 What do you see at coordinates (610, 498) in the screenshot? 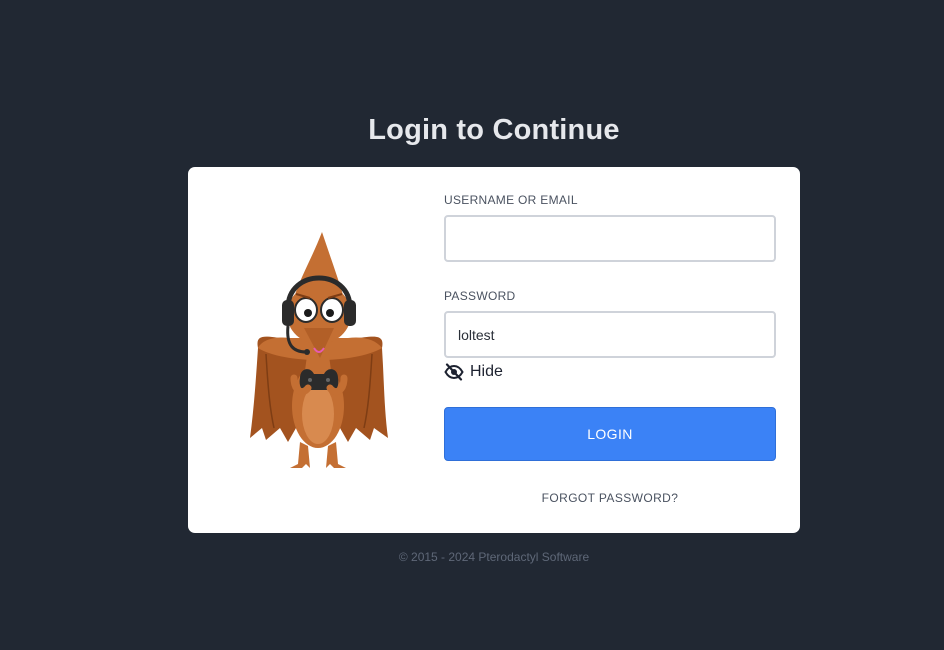
I see `forgot-password-link: FORGOT PASSWORD?` at bounding box center [610, 498].